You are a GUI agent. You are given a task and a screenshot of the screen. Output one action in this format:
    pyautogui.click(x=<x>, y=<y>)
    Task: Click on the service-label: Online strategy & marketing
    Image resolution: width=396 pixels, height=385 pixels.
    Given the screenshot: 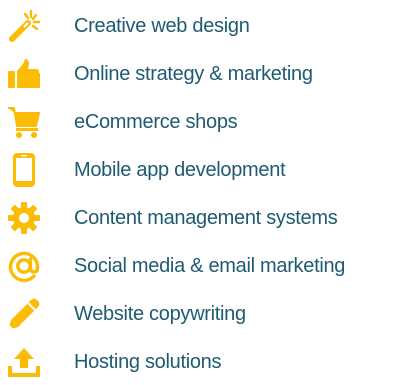 What is the action you would take?
    pyautogui.click(x=193, y=74)
    